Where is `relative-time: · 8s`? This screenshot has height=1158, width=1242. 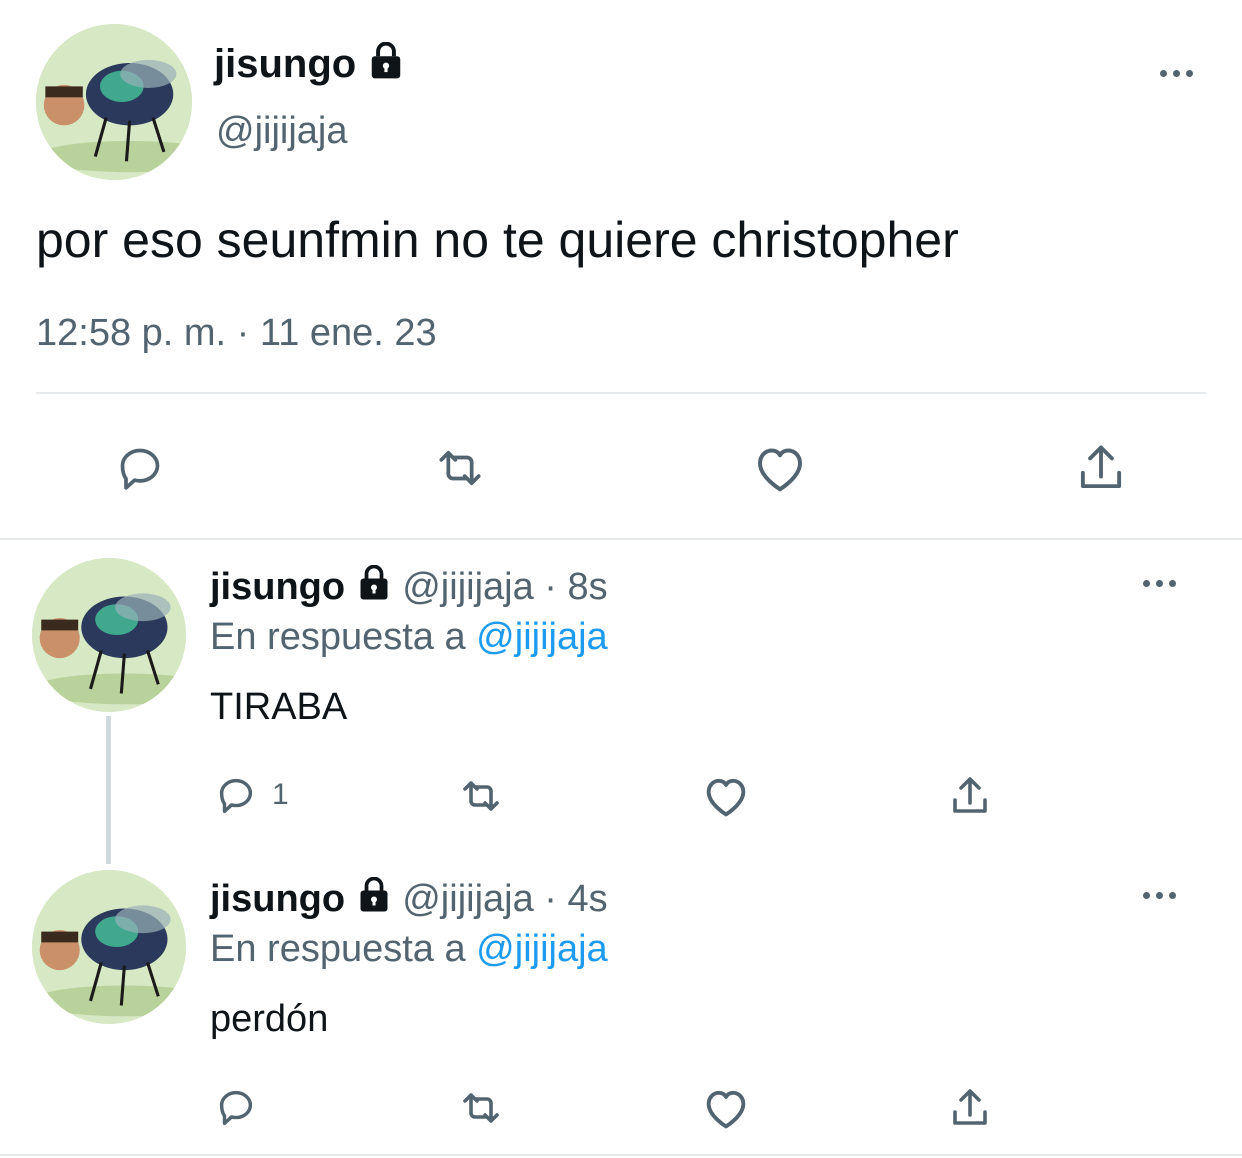
relative-time: · 8s is located at coordinates (576, 587).